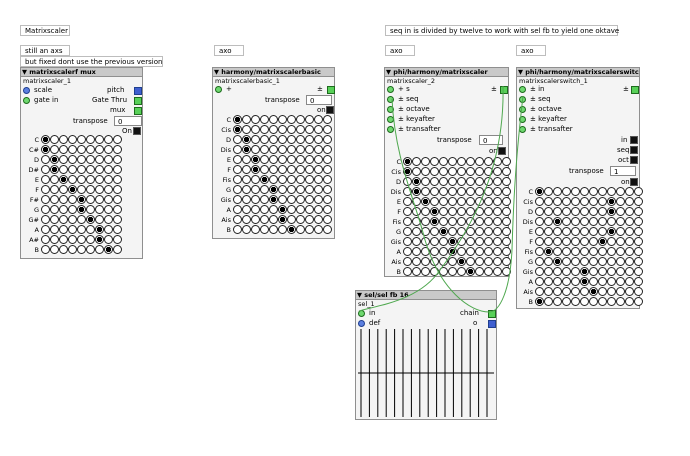 The image size is (690, 456). Describe the element at coordinates (81, 72) in the screenshot. I see `object-title: ▼ matrixscalerf mux` at that location.